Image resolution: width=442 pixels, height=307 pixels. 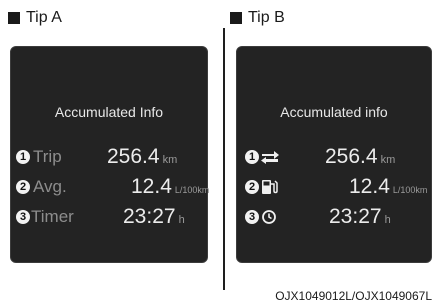 What do you see at coordinates (410, 190) in the screenshot?
I see `fuel-unit: L/100km` at bounding box center [410, 190].